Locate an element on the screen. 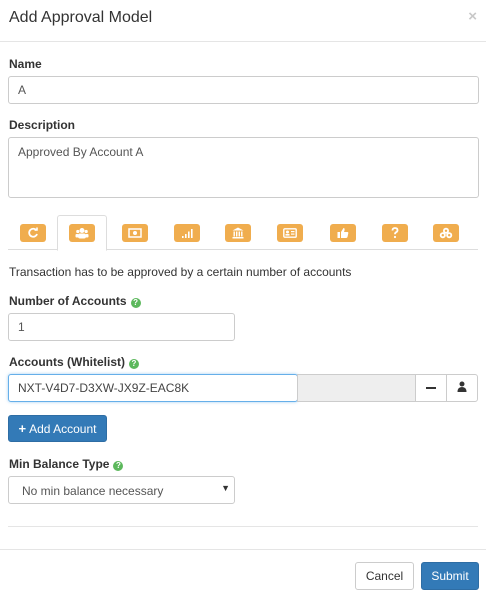 The width and height of the screenshot is (486, 599). min-balance-select: No min balance necessary ▼ is located at coordinates (121, 490).